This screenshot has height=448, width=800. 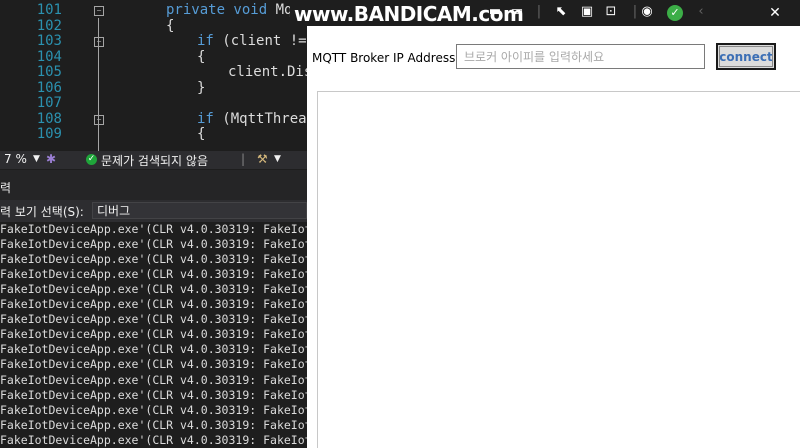 I want to click on output-source-label: 력 보기 선택(S):, so click(x=42, y=212).